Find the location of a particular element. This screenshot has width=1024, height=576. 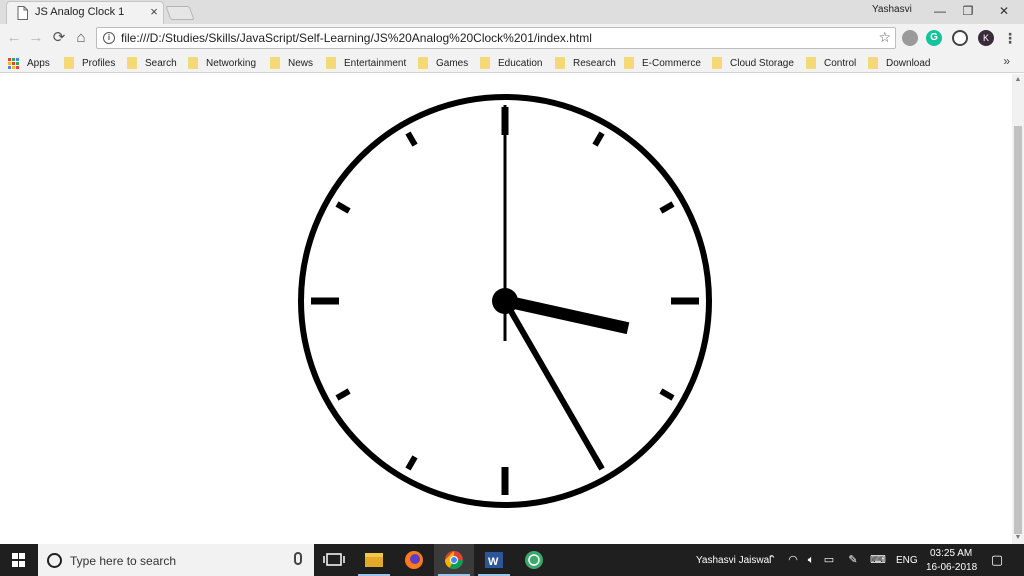

browser-tab: JS Analog Clock 1 × is located at coordinates (85, 12).